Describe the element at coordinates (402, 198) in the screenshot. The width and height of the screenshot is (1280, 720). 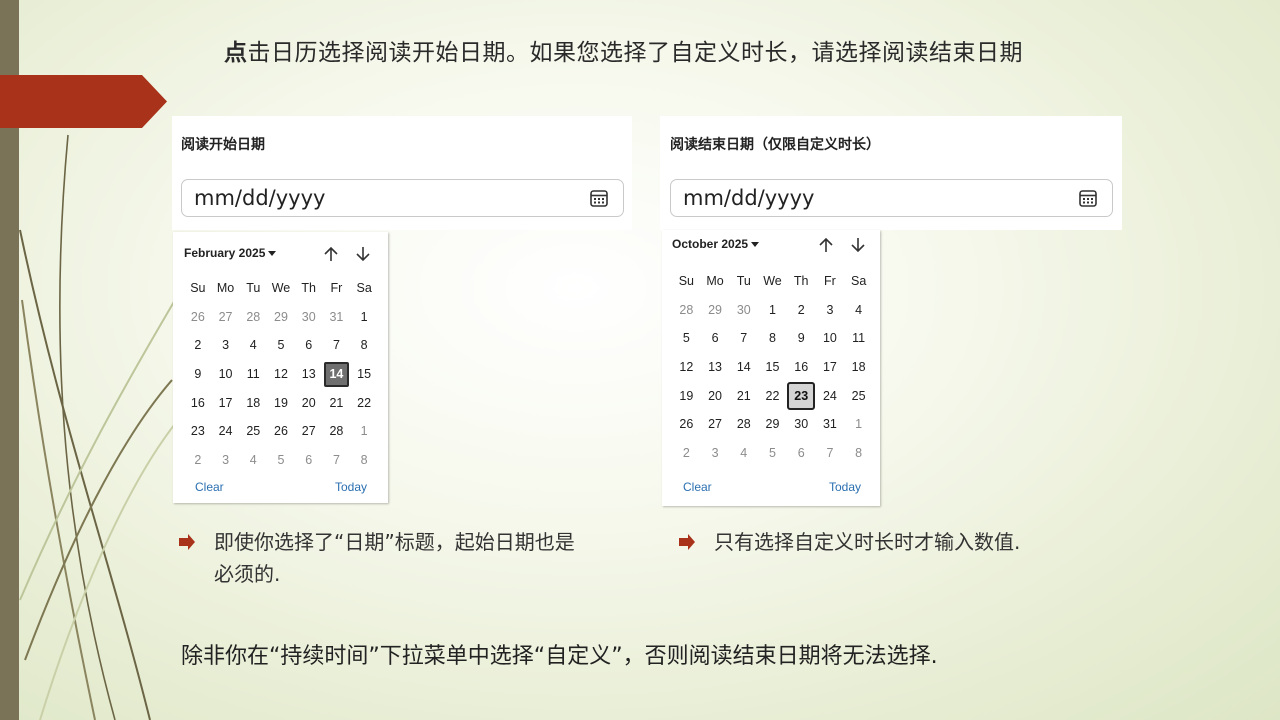
I see `start-date-input: mm/dd/yyyy` at that location.